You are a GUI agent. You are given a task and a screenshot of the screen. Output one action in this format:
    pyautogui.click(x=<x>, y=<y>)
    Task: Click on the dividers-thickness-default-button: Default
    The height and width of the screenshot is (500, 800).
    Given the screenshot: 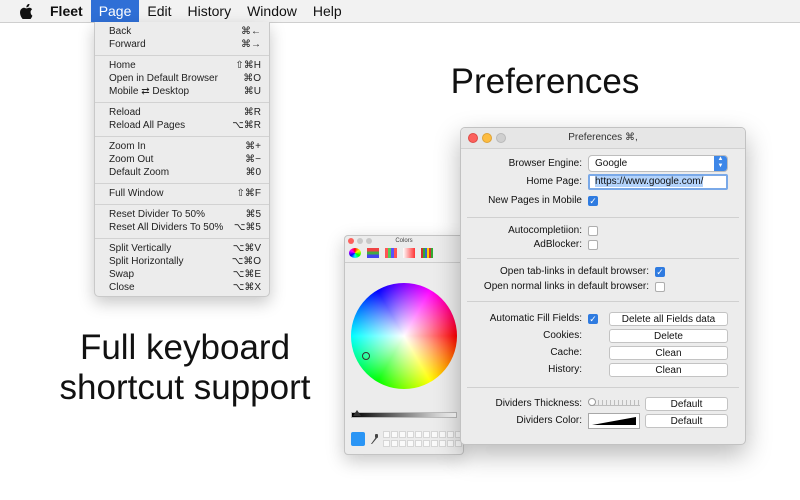 What is the action you would take?
    pyautogui.click(x=686, y=404)
    